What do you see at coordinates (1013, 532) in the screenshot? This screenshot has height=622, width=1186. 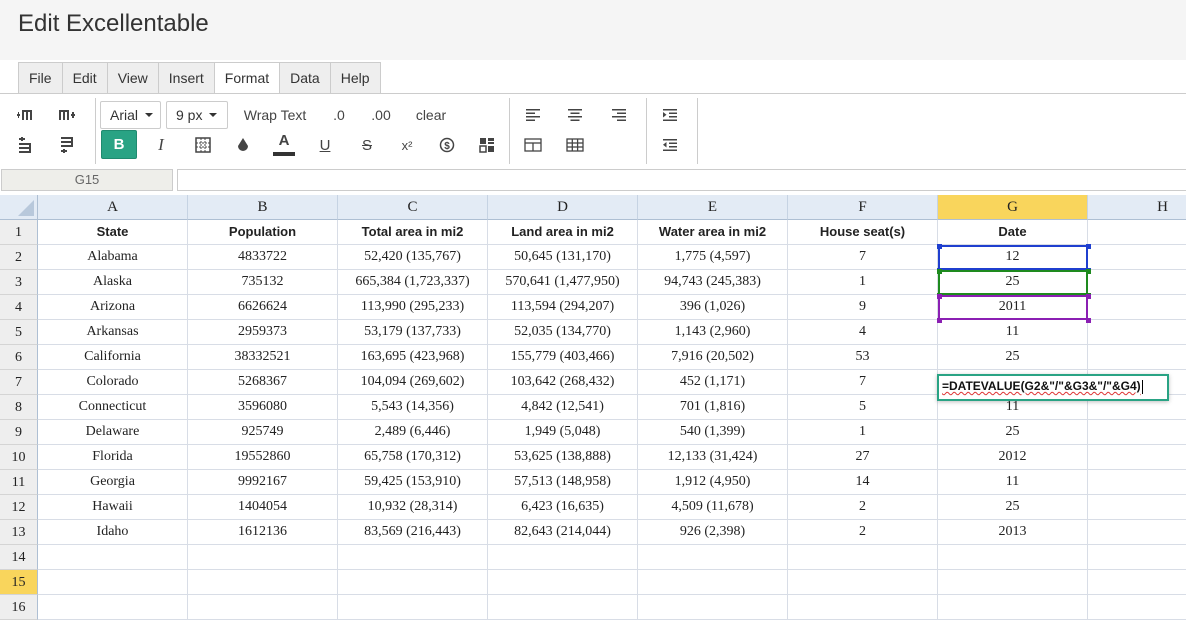 I see `cell-g13: 2013` at bounding box center [1013, 532].